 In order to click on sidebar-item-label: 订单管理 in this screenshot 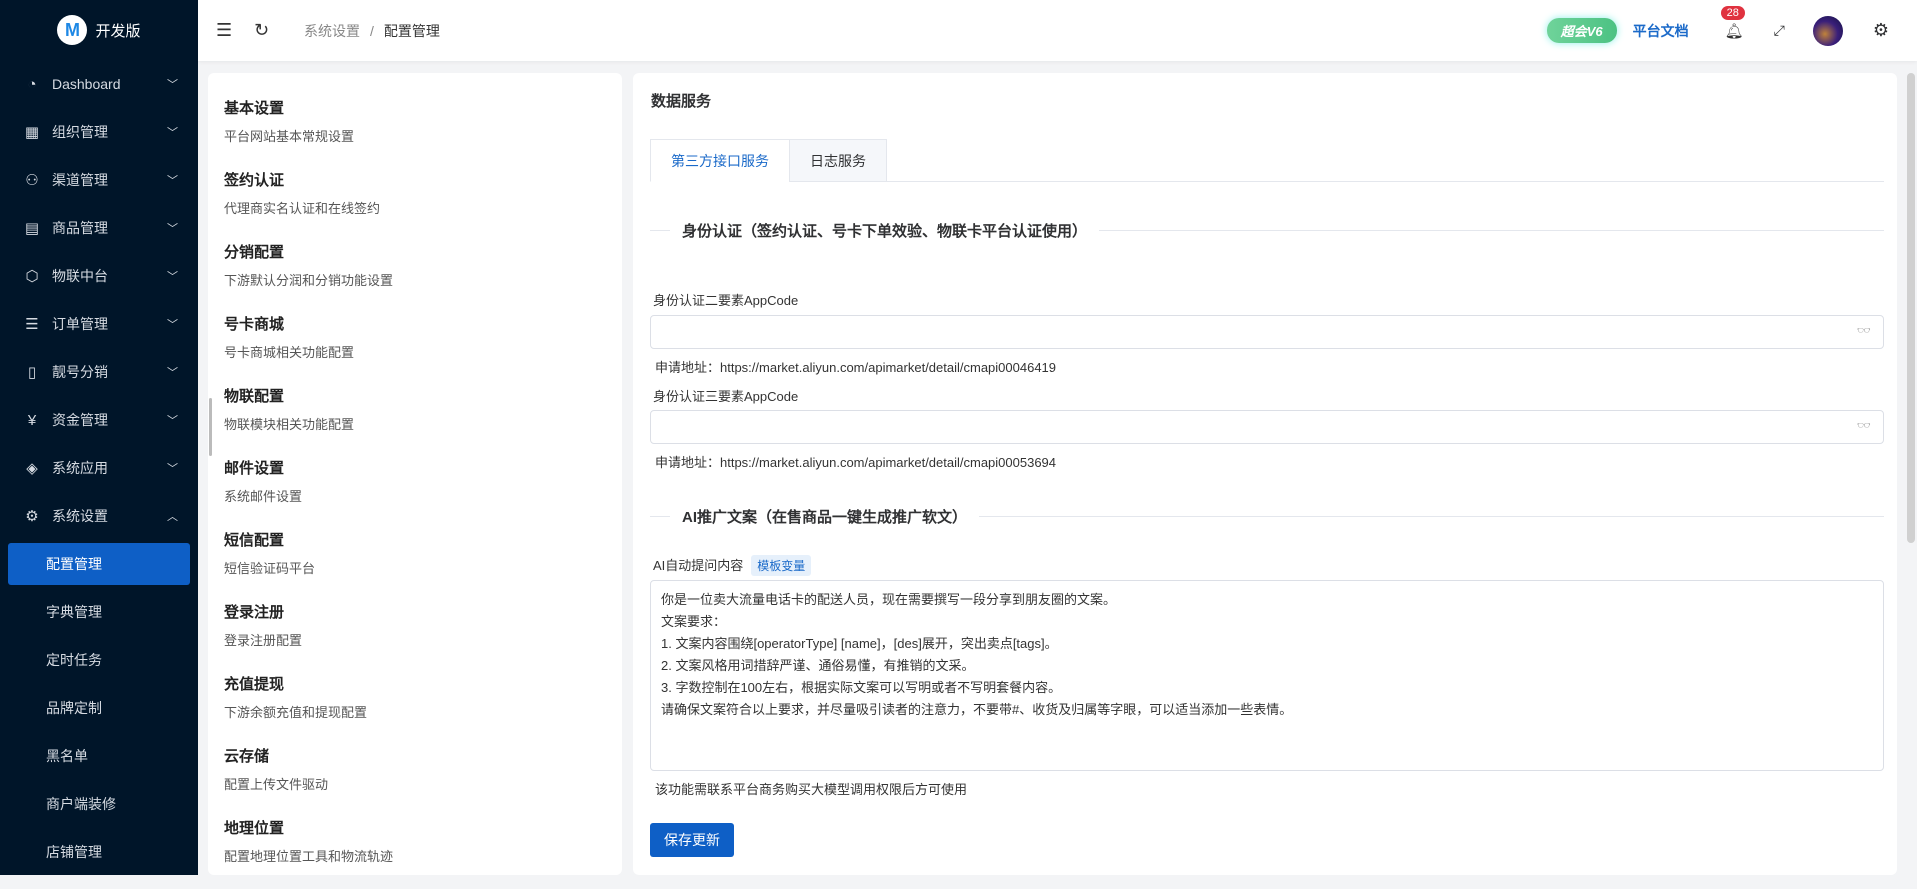, I will do `click(80, 324)`.